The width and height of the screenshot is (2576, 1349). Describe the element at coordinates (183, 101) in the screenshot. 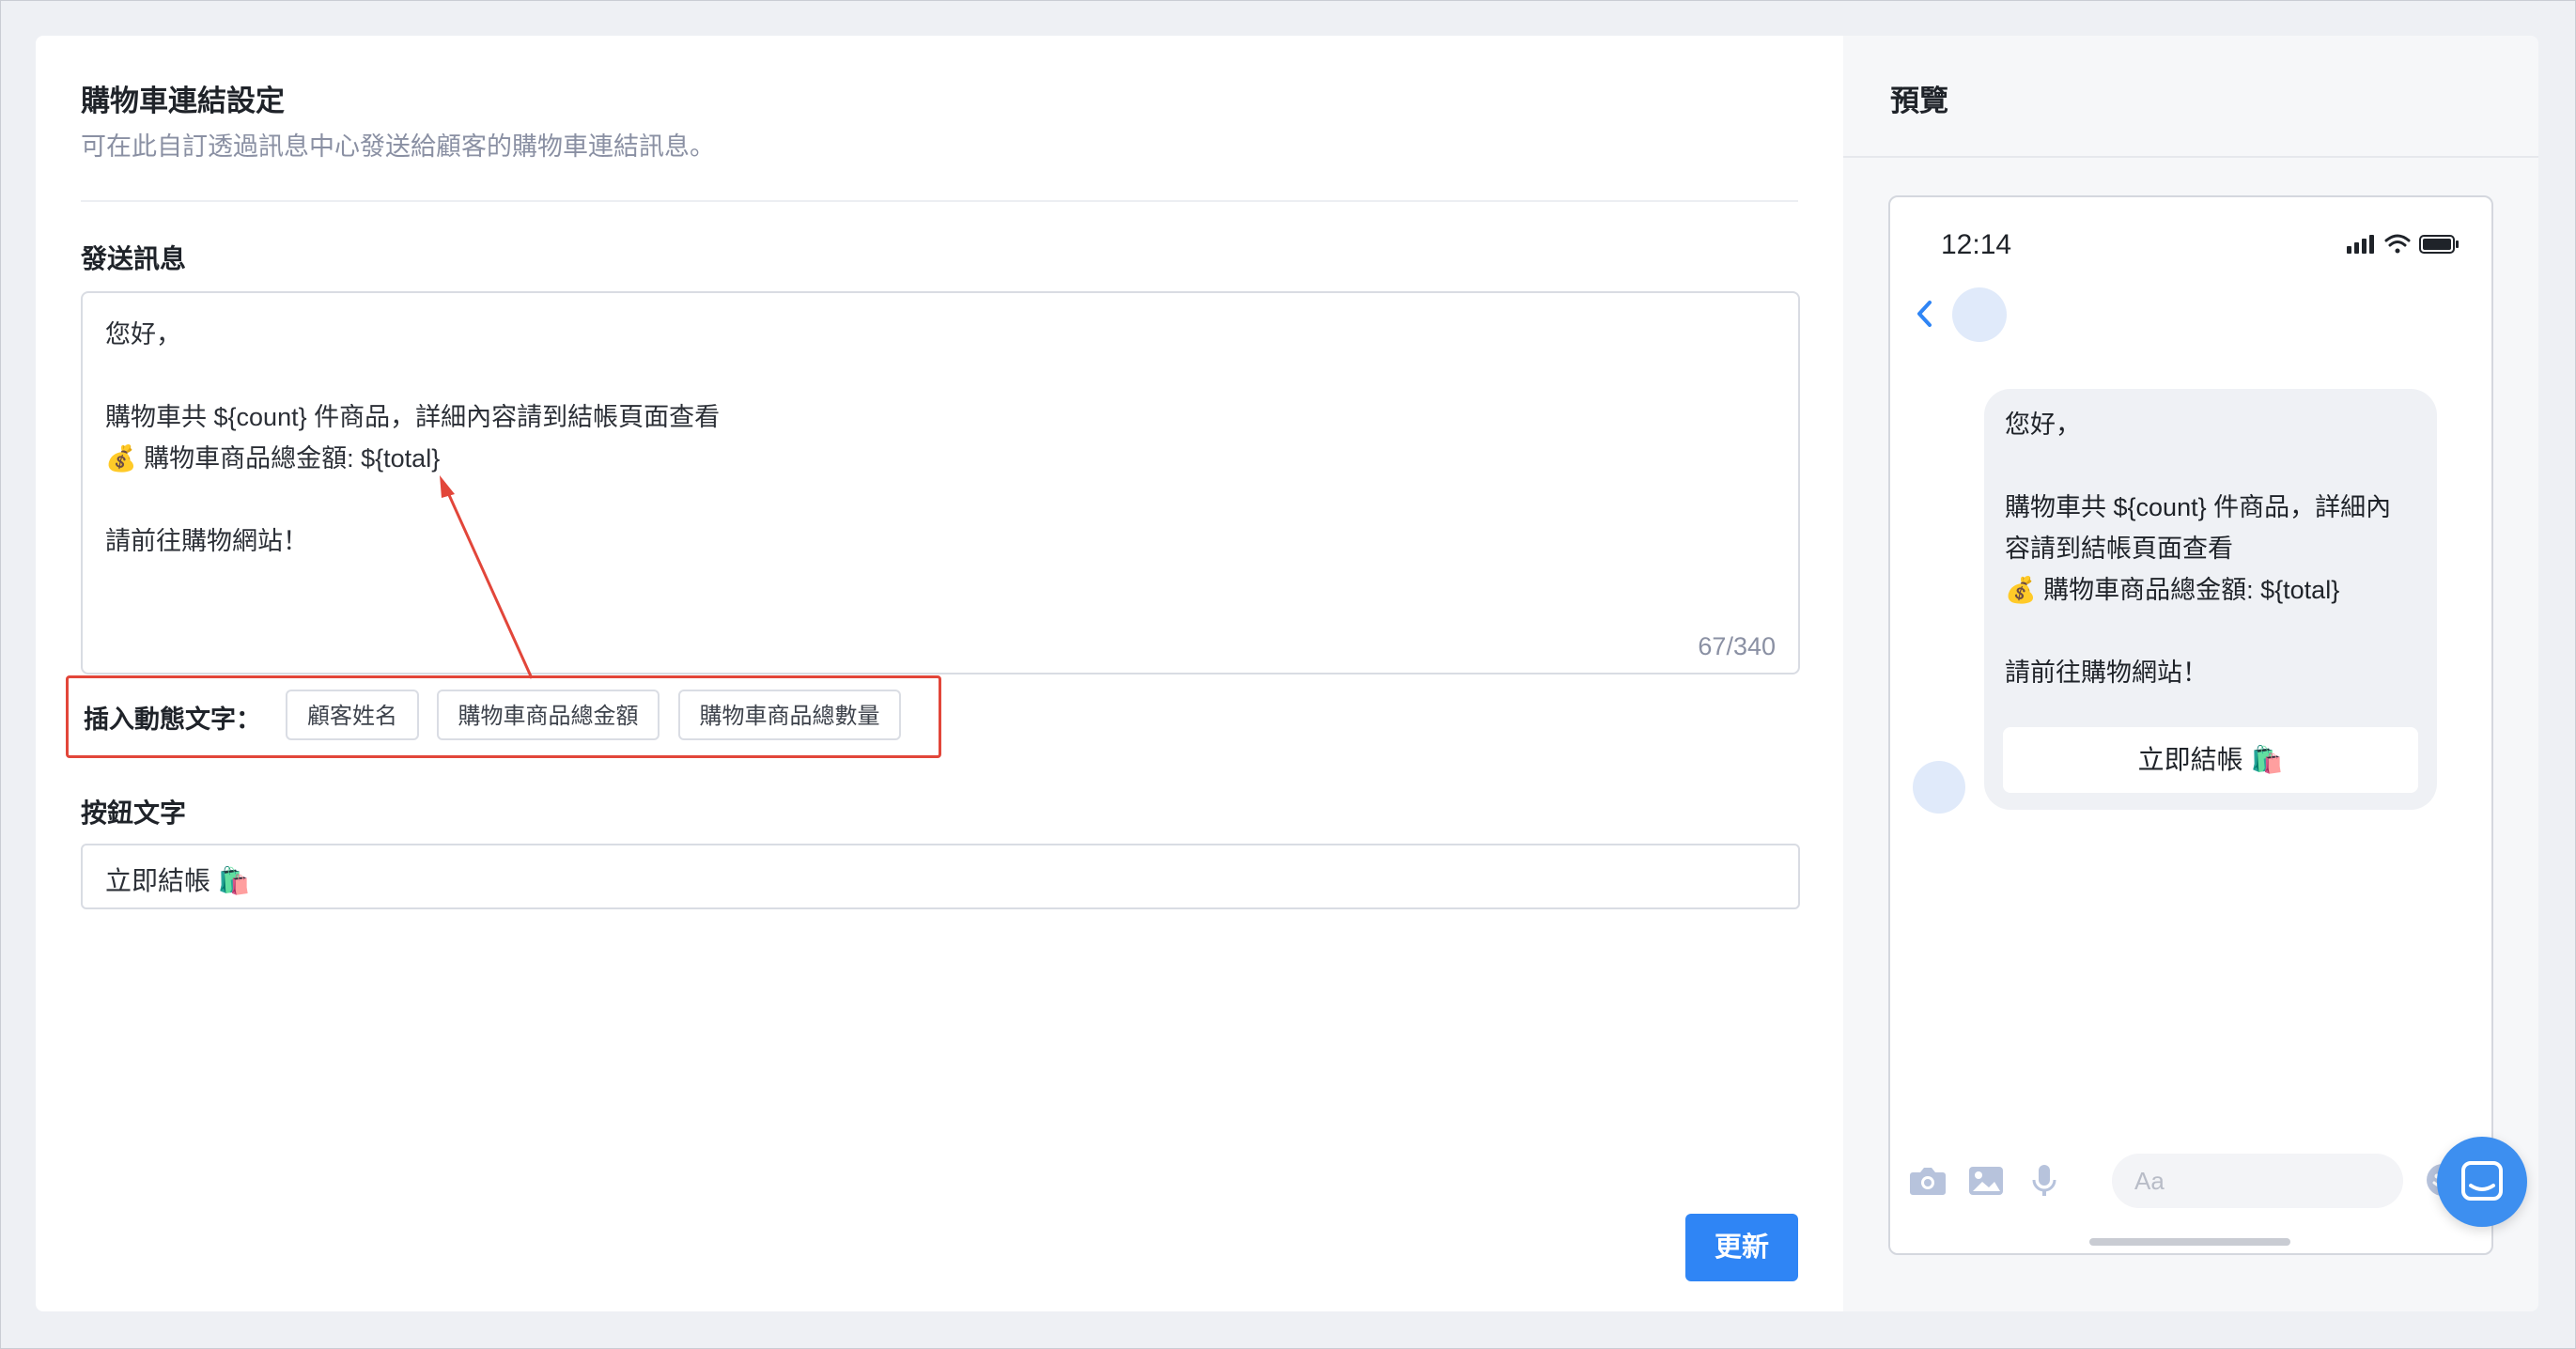

I see `page-title: 購物車連結設定` at that location.